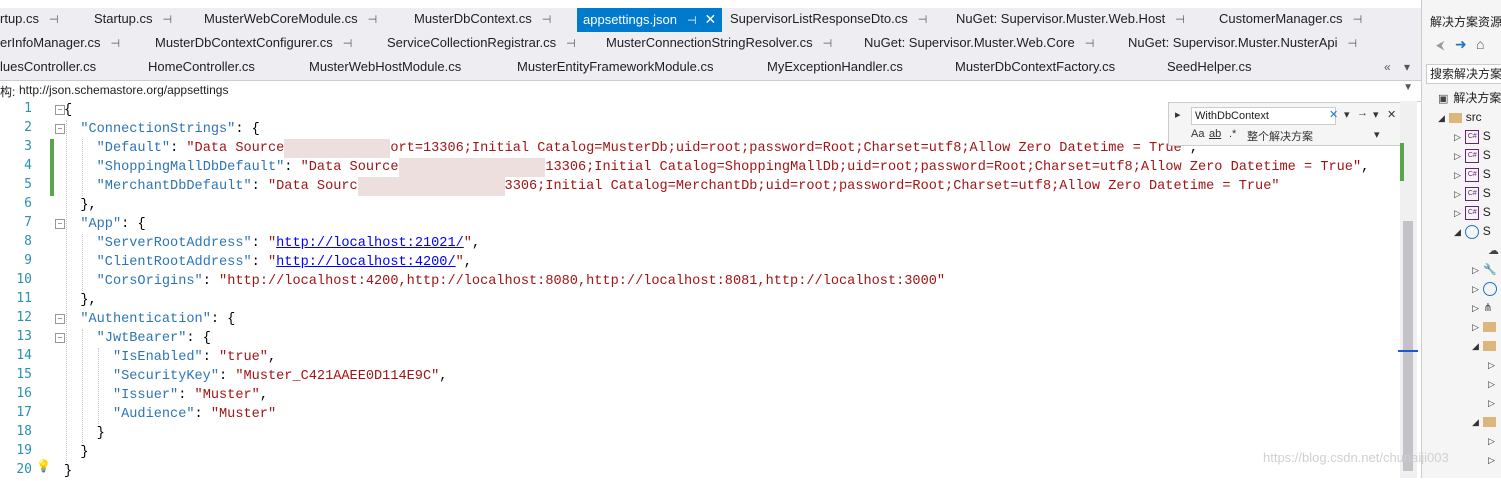 The width and height of the screenshot is (1501, 481). I want to click on vertical-scrollbar, so click(1408, 289).